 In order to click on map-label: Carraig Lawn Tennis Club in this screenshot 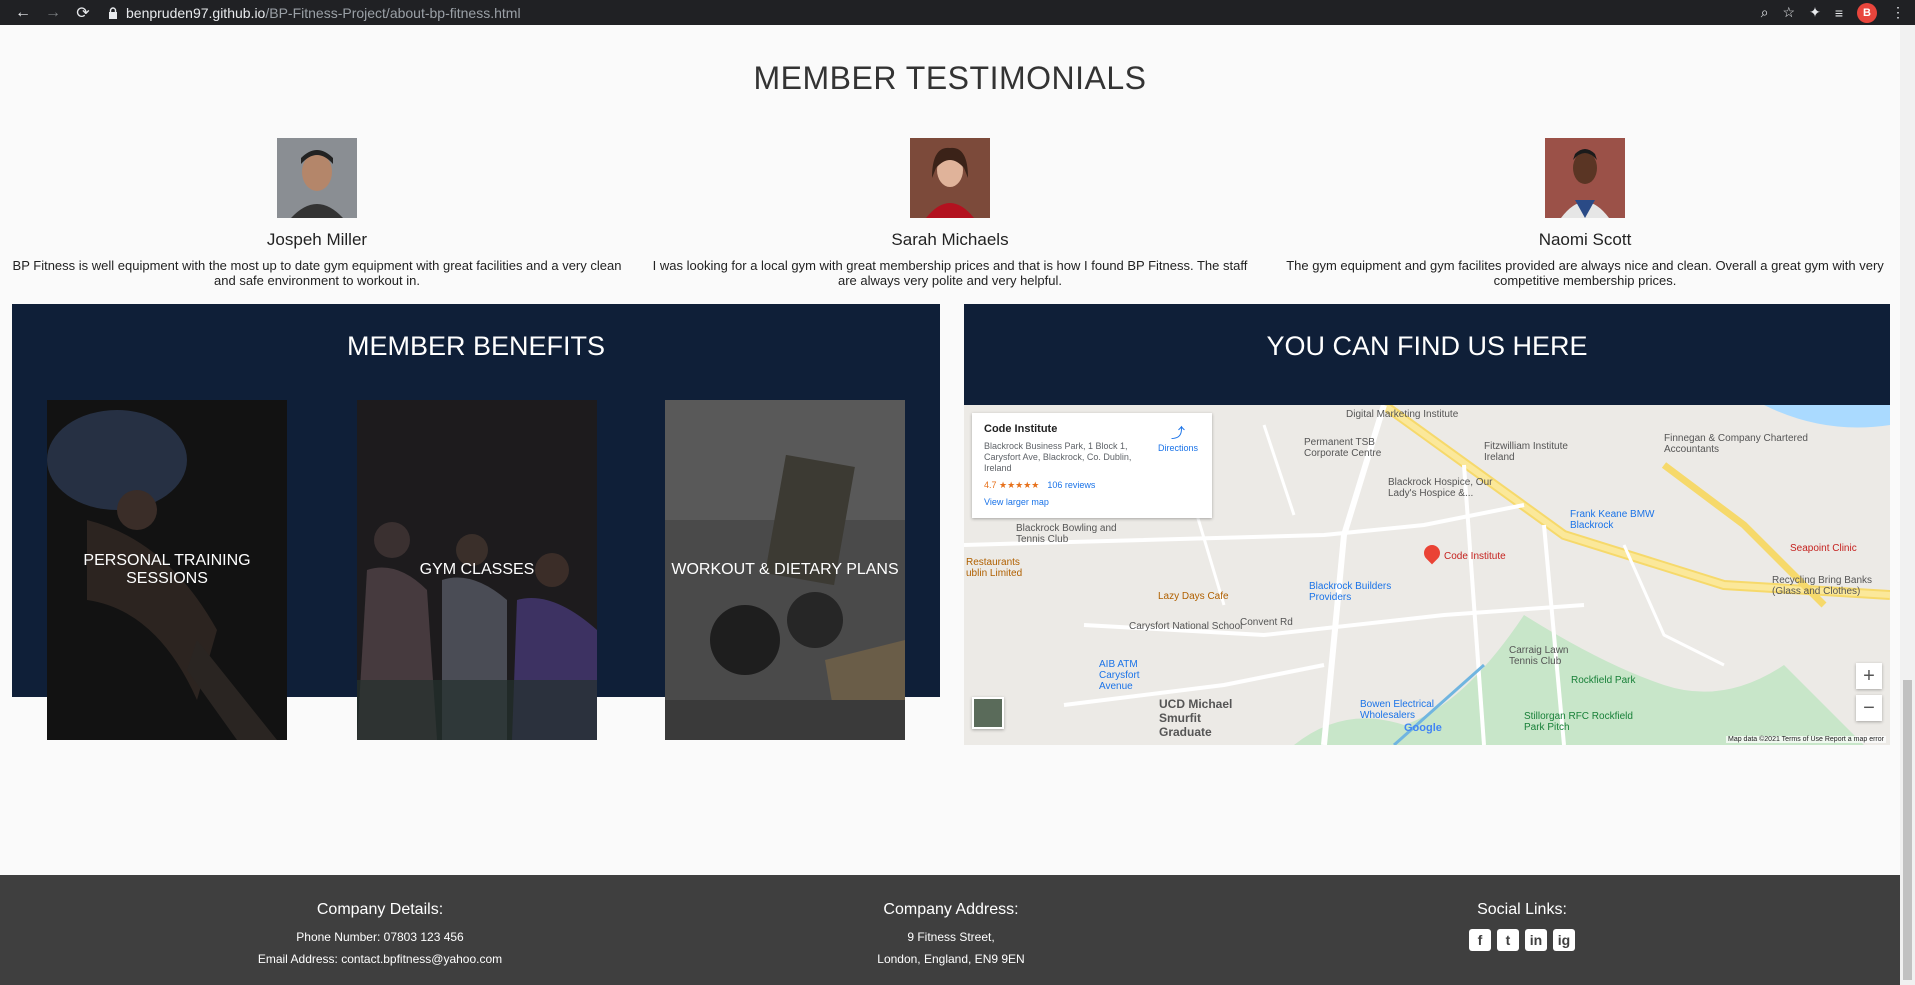, I will do `click(1539, 656)`.